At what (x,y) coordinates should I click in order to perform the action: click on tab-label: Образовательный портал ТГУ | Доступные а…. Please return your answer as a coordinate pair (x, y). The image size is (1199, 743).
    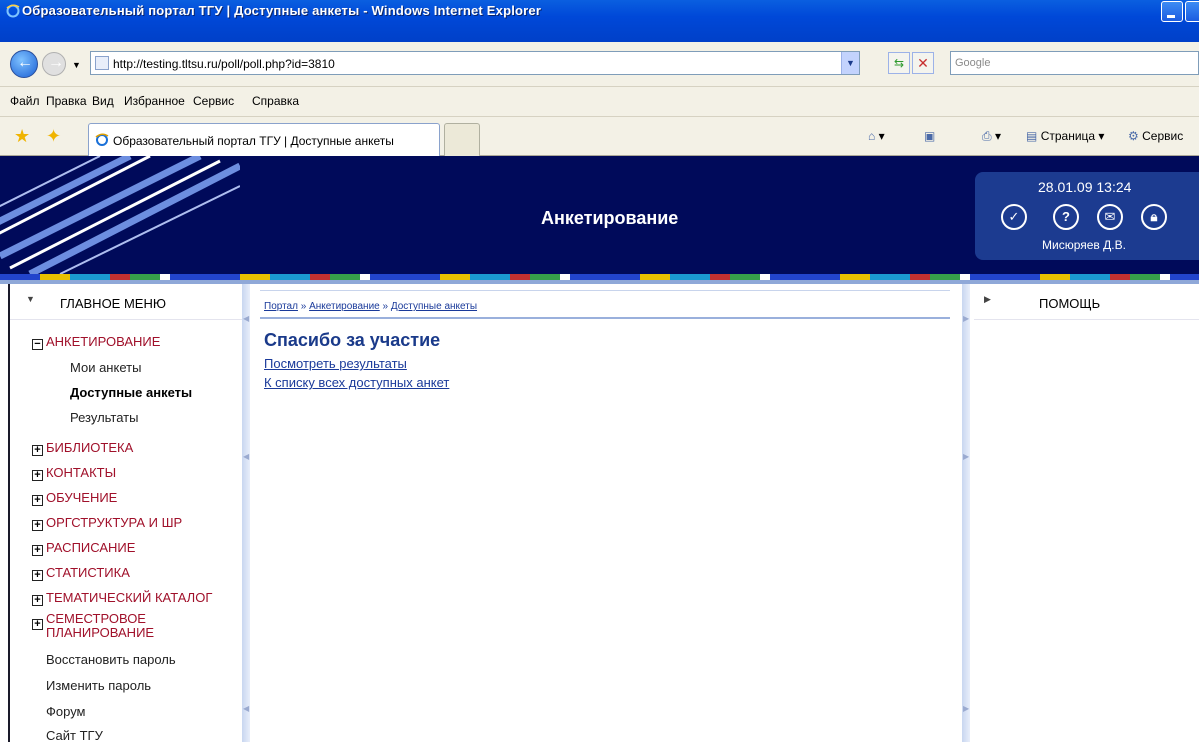
    Looking at the image, I should click on (253, 141).